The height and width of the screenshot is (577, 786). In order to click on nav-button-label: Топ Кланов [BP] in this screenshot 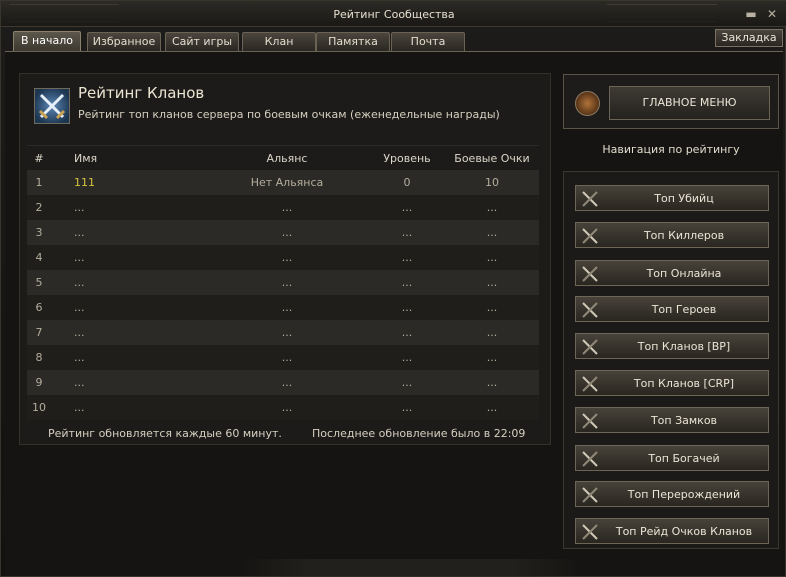, I will do `click(684, 346)`.